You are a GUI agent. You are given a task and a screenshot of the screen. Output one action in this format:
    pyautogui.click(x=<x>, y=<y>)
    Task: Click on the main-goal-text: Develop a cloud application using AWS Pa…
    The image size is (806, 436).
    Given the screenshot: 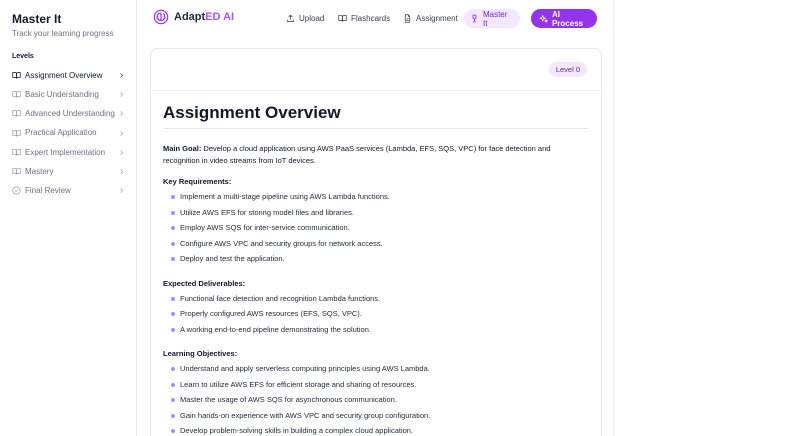 What is the action you would take?
    pyautogui.click(x=357, y=154)
    